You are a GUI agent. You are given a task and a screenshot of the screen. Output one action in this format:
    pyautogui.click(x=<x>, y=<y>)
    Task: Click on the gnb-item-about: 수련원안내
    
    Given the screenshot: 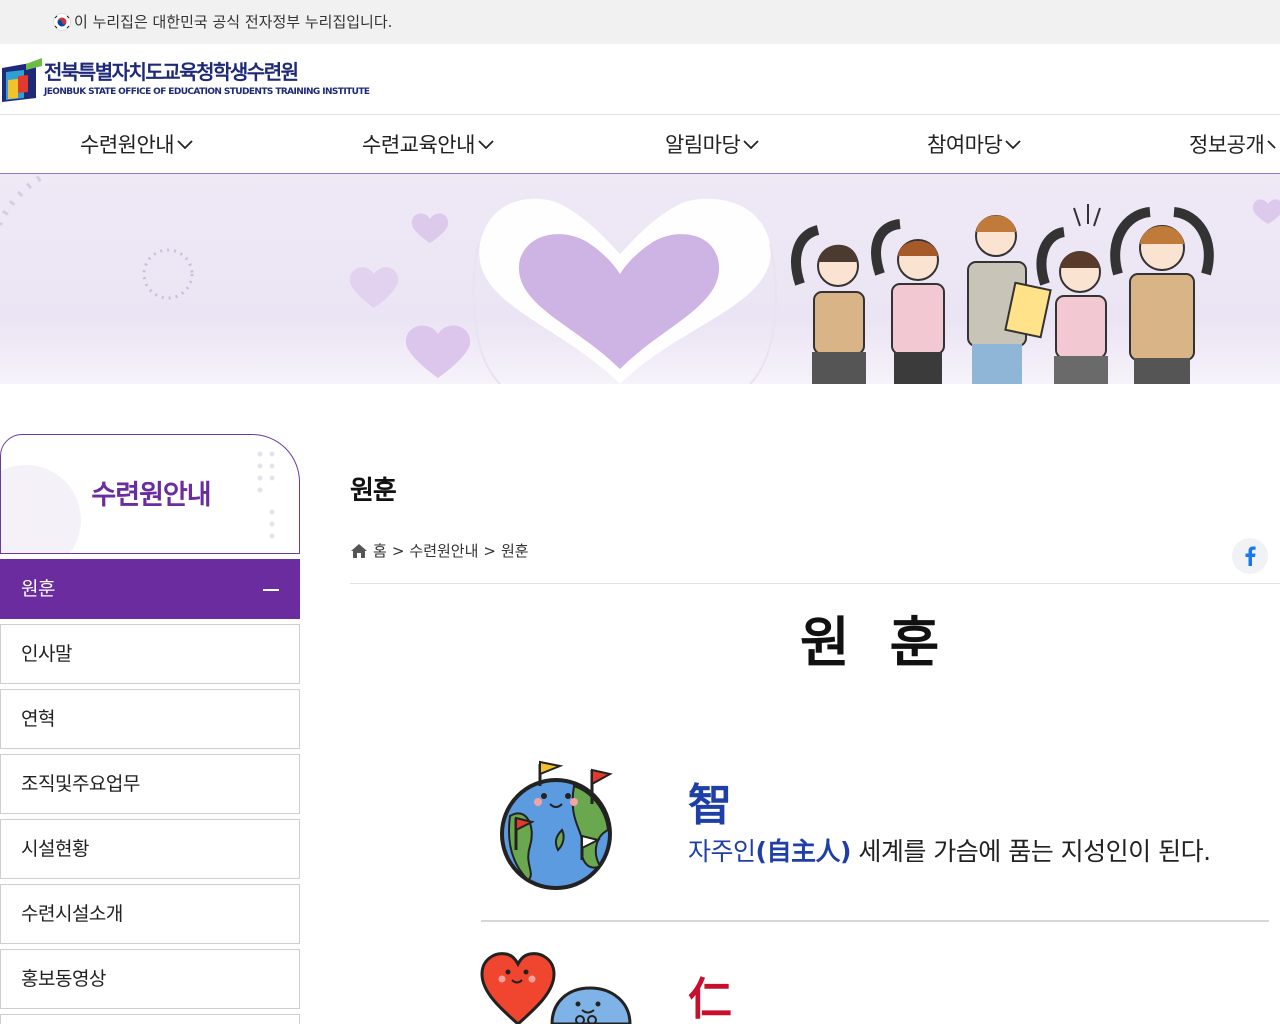 What is the action you would take?
    pyautogui.click(x=136, y=145)
    